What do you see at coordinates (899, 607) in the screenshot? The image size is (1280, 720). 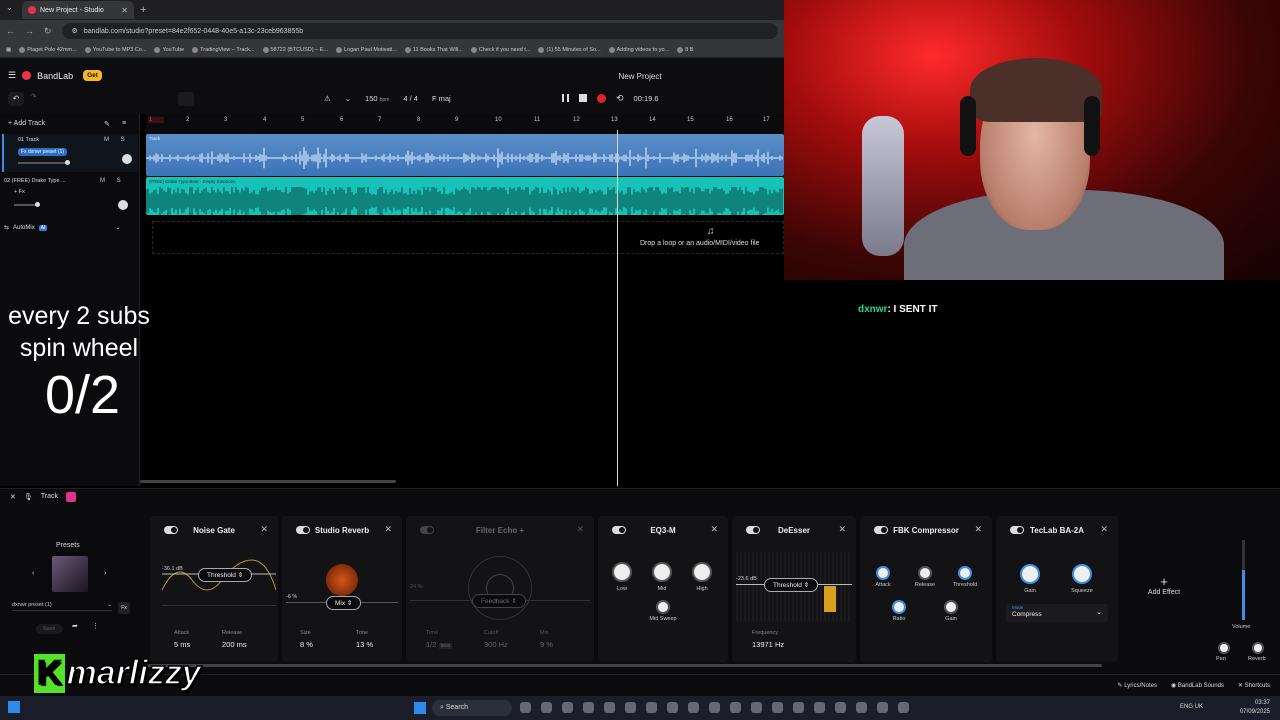 I see `comp-ratio-knob` at bounding box center [899, 607].